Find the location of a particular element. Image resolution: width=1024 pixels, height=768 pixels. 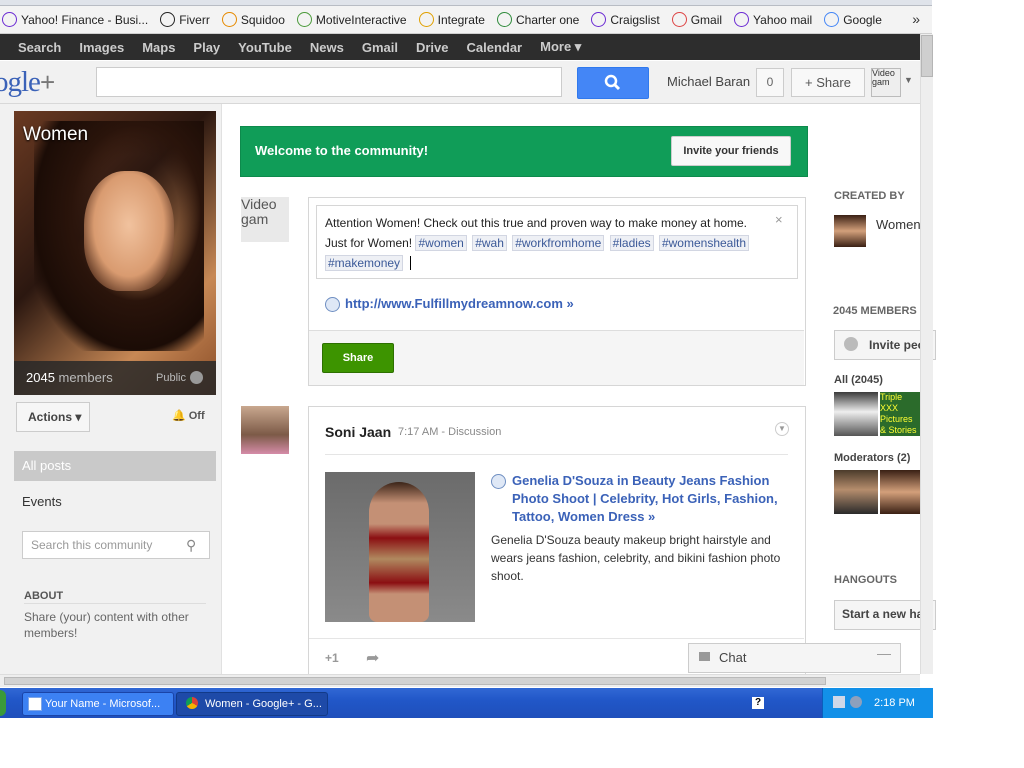

bookmark-item: Yahoo mail is located at coordinates (773, 19).